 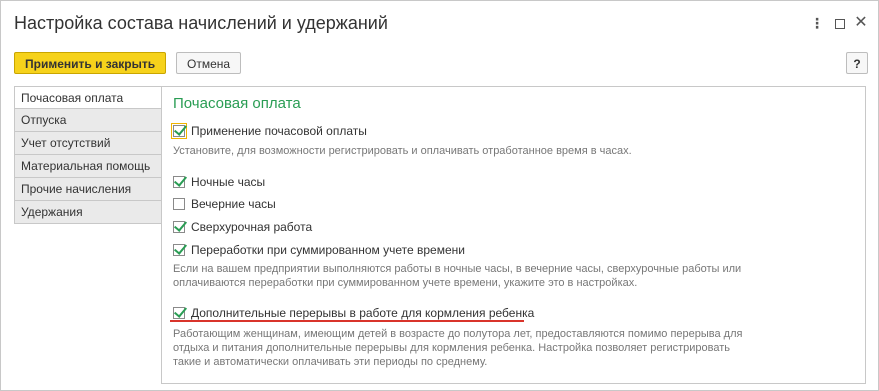 I want to click on toolbar: Применить и закрыть Отмена ?, so click(x=439, y=64).